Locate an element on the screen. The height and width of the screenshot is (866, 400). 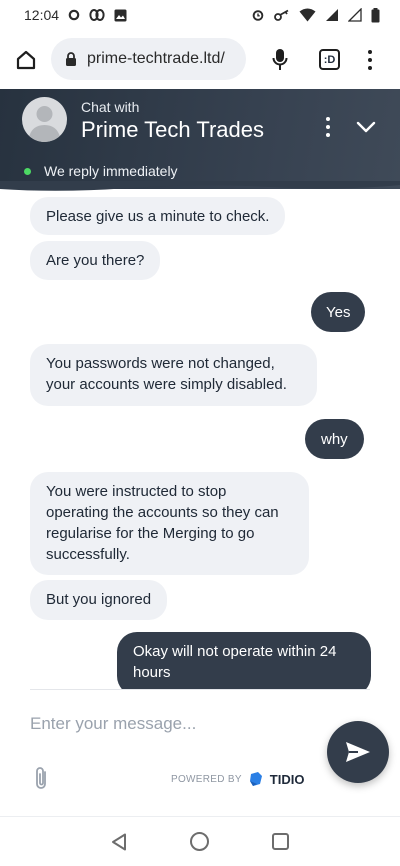
chat-title: Prime Tech Trades is located at coordinates (173, 129).